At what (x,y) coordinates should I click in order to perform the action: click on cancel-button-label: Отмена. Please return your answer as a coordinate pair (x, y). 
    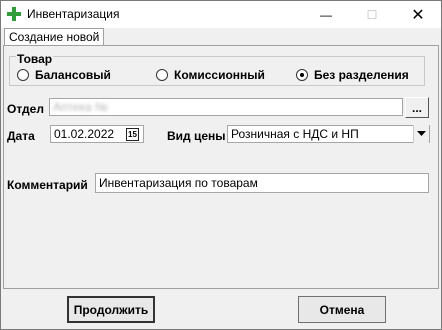
    Looking at the image, I should click on (342, 309).